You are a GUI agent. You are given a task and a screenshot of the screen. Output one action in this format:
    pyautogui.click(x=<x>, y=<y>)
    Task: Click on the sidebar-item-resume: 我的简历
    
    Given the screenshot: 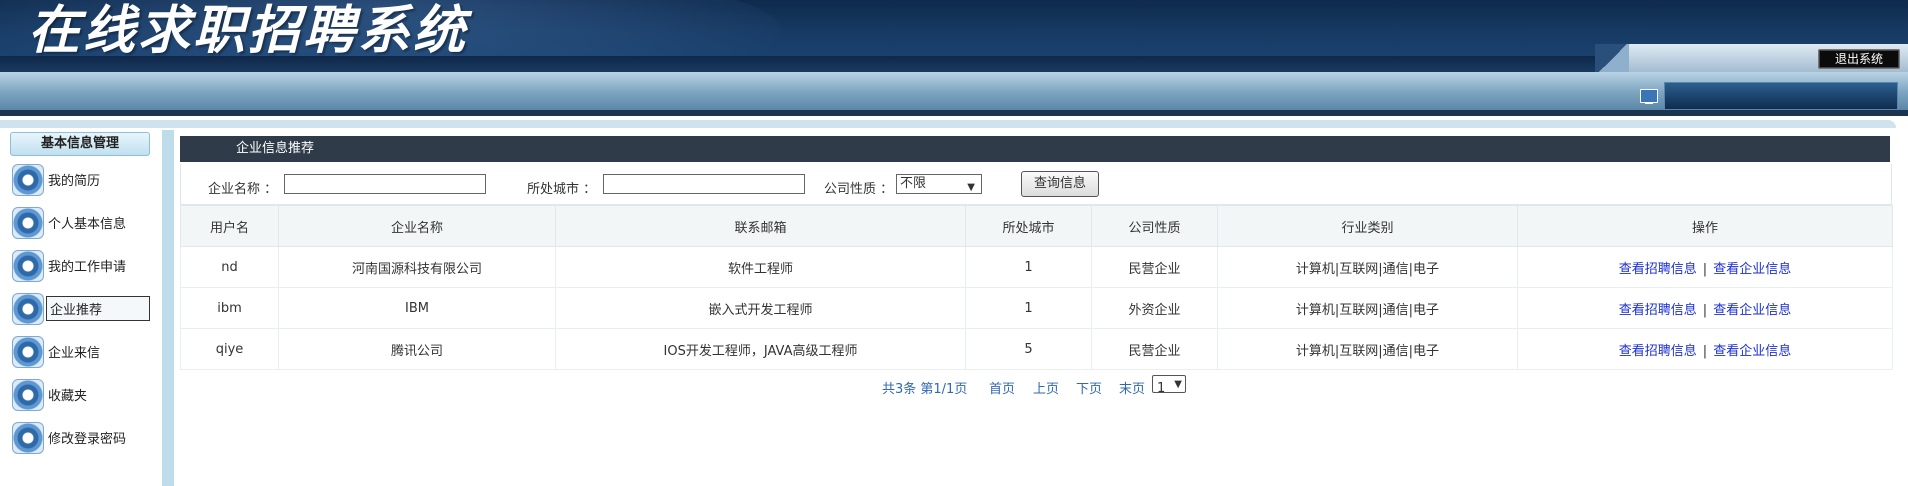 What is the action you would take?
    pyautogui.click(x=80, y=179)
    